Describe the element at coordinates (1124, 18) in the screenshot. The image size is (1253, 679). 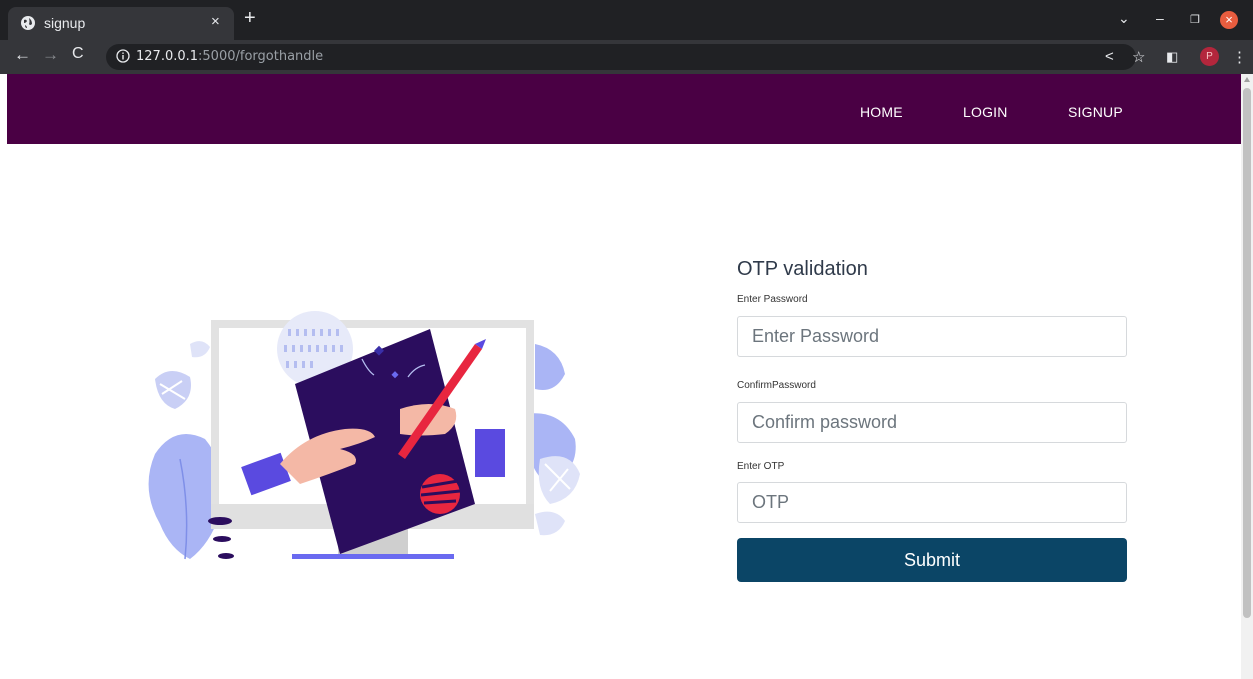
I see `tab-search-icon: ⌄` at that location.